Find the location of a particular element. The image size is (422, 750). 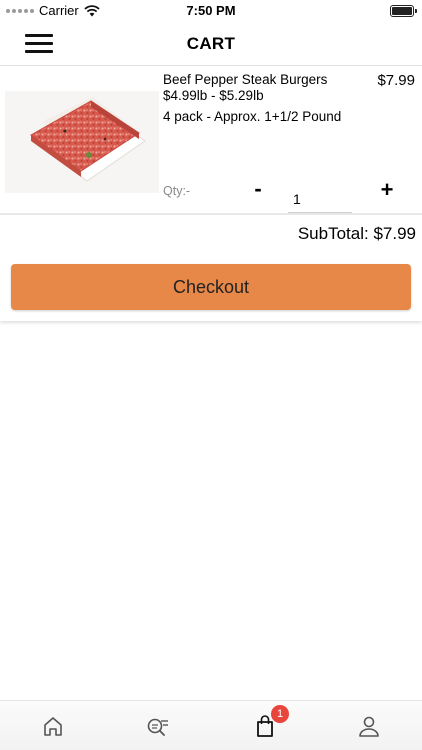

nav-bar: CART is located at coordinates (211, 44).